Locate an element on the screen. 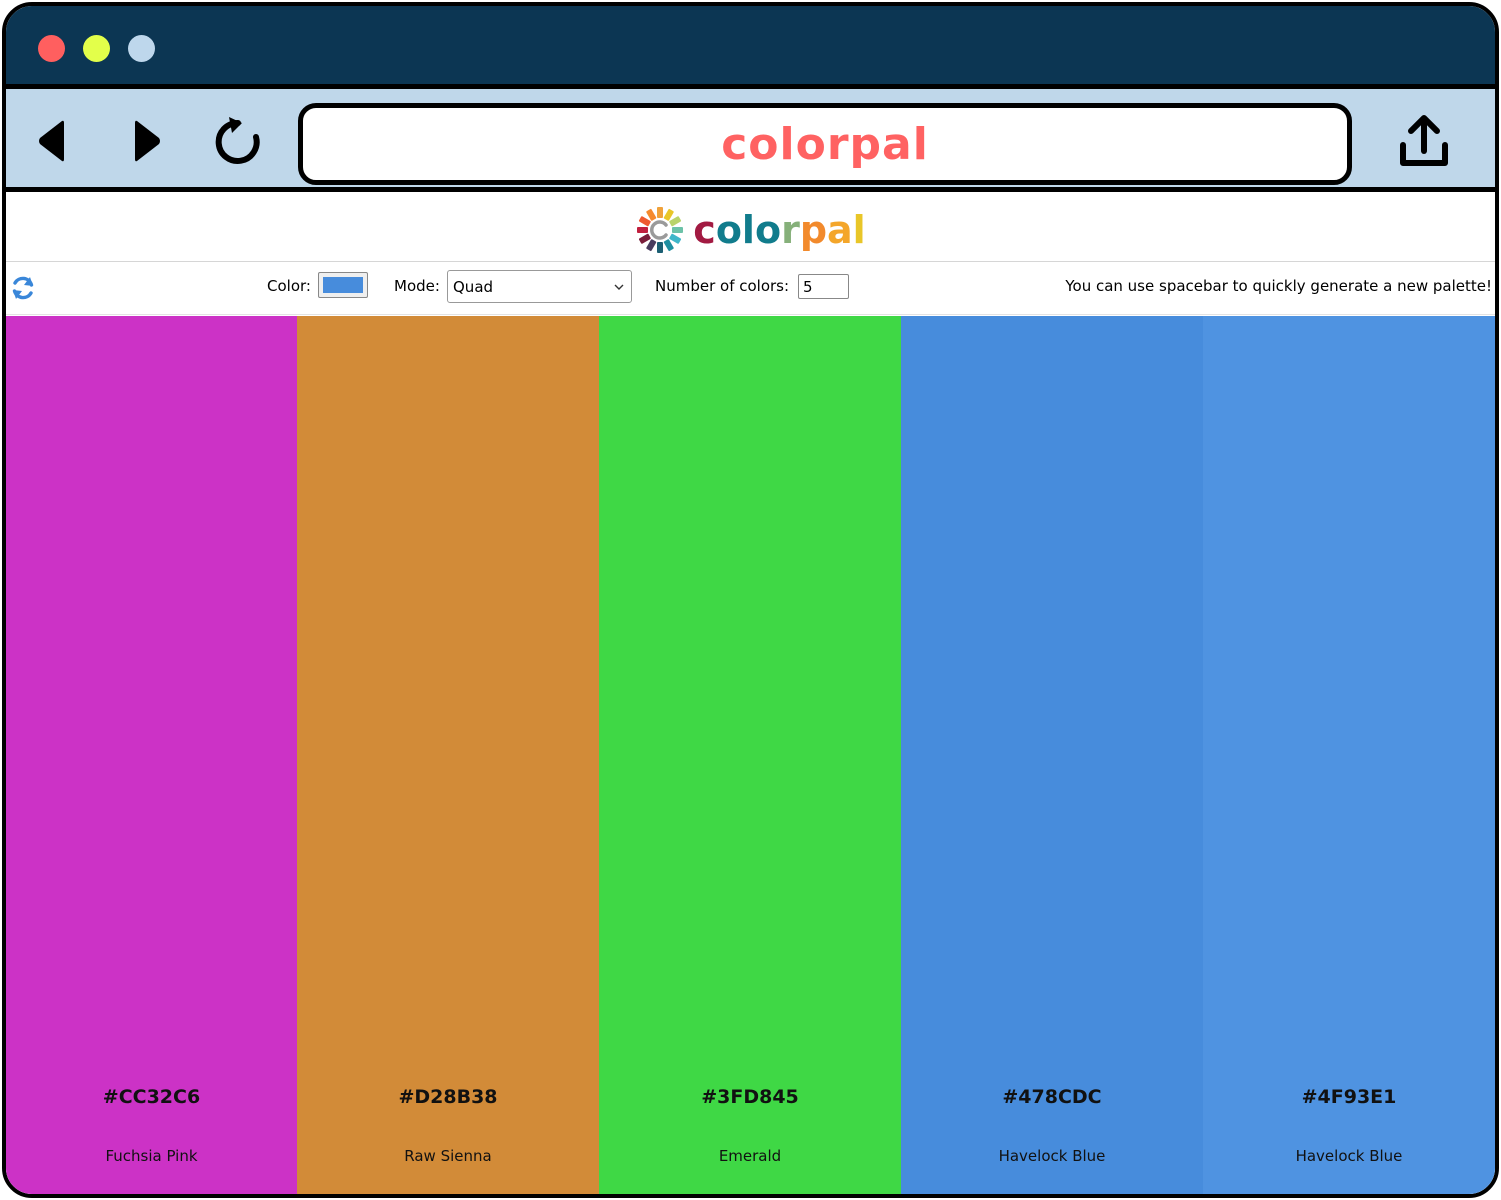 The height and width of the screenshot is (1200, 1501). number-of-colors-label: Number of colors: is located at coordinates (722, 286).